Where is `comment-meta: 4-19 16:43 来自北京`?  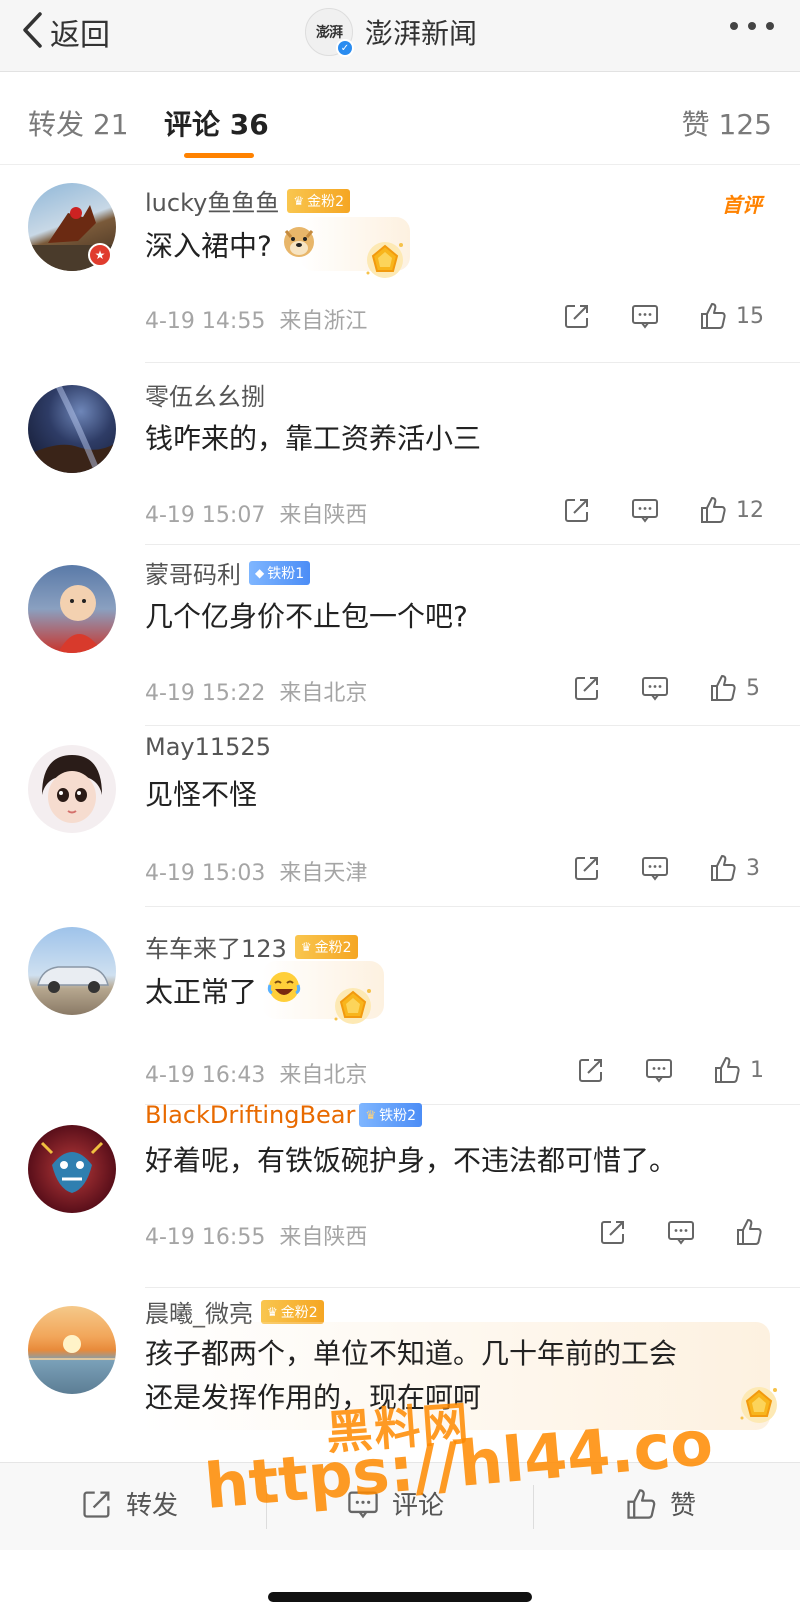
comment-meta: 4-19 16:43 来自北京 is located at coordinates (256, 1073).